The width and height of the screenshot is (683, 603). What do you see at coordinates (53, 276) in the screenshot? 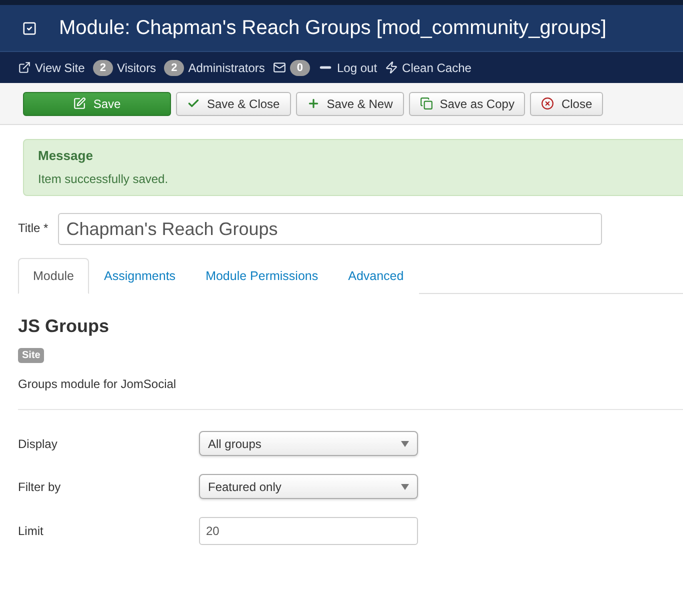
I see `tab: Module` at bounding box center [53, 276].